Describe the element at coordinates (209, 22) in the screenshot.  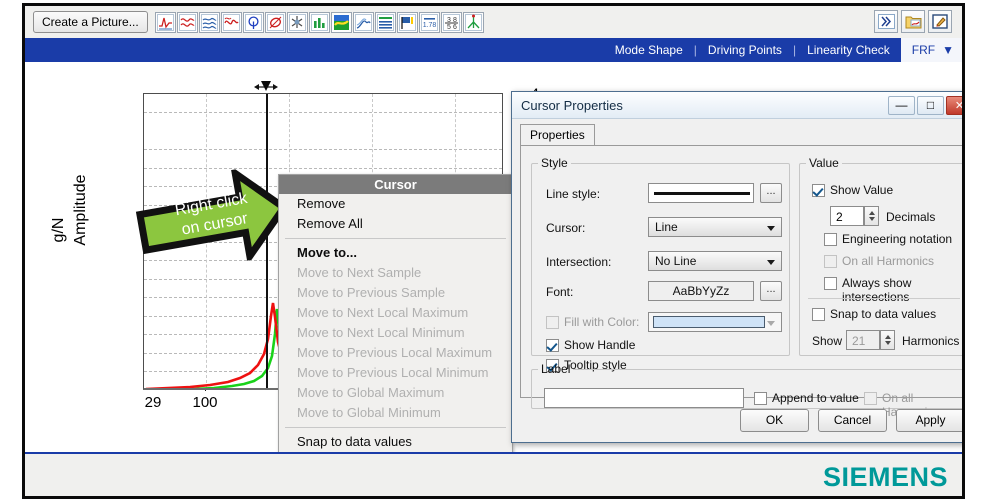
I see `waterfall-icon` at that location.